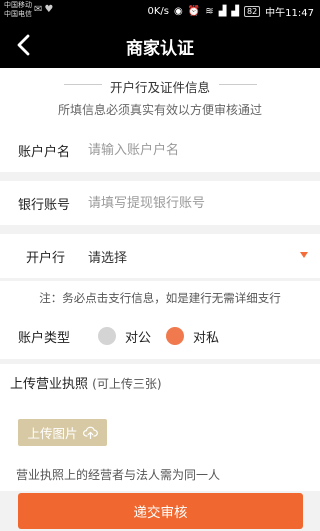 This screenshot has width=320, height=531. Describe the element at coordinates (160, 49) in the screenshot. I see `page-title: 商家认证` at that location.